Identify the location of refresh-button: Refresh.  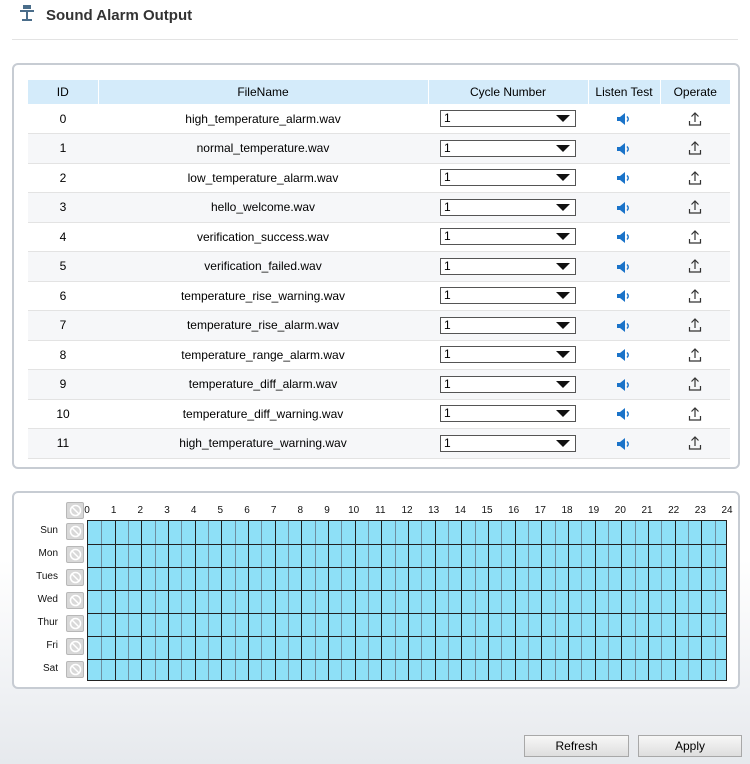
(576, 746).